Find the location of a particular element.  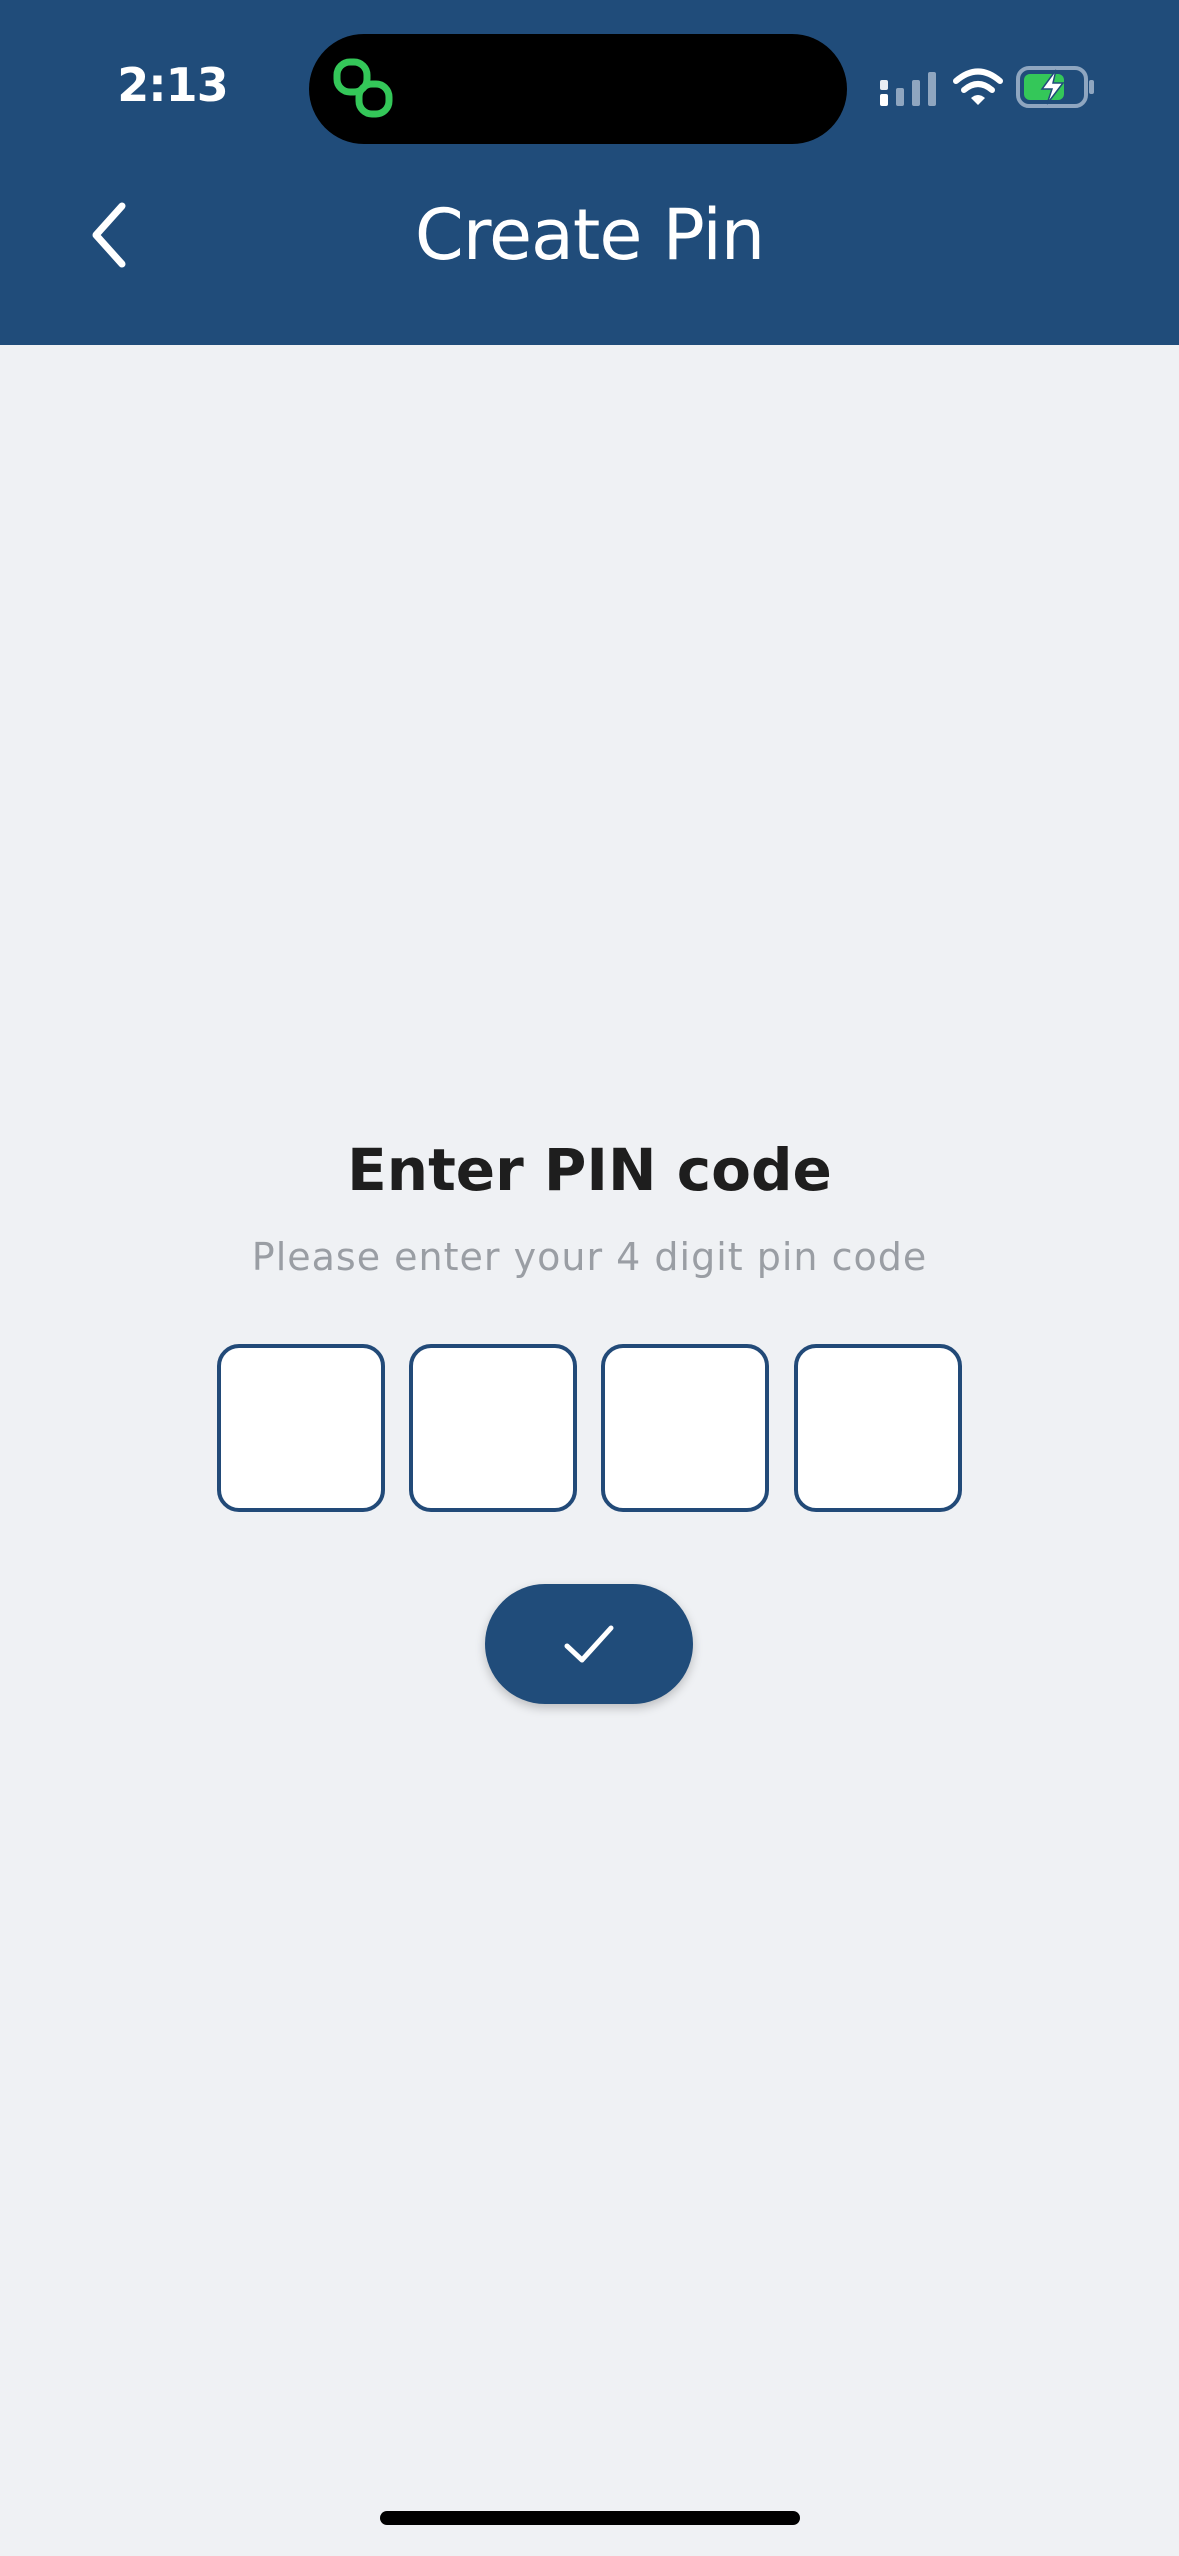

pin-input-row is located at coordinates (589, 1428).